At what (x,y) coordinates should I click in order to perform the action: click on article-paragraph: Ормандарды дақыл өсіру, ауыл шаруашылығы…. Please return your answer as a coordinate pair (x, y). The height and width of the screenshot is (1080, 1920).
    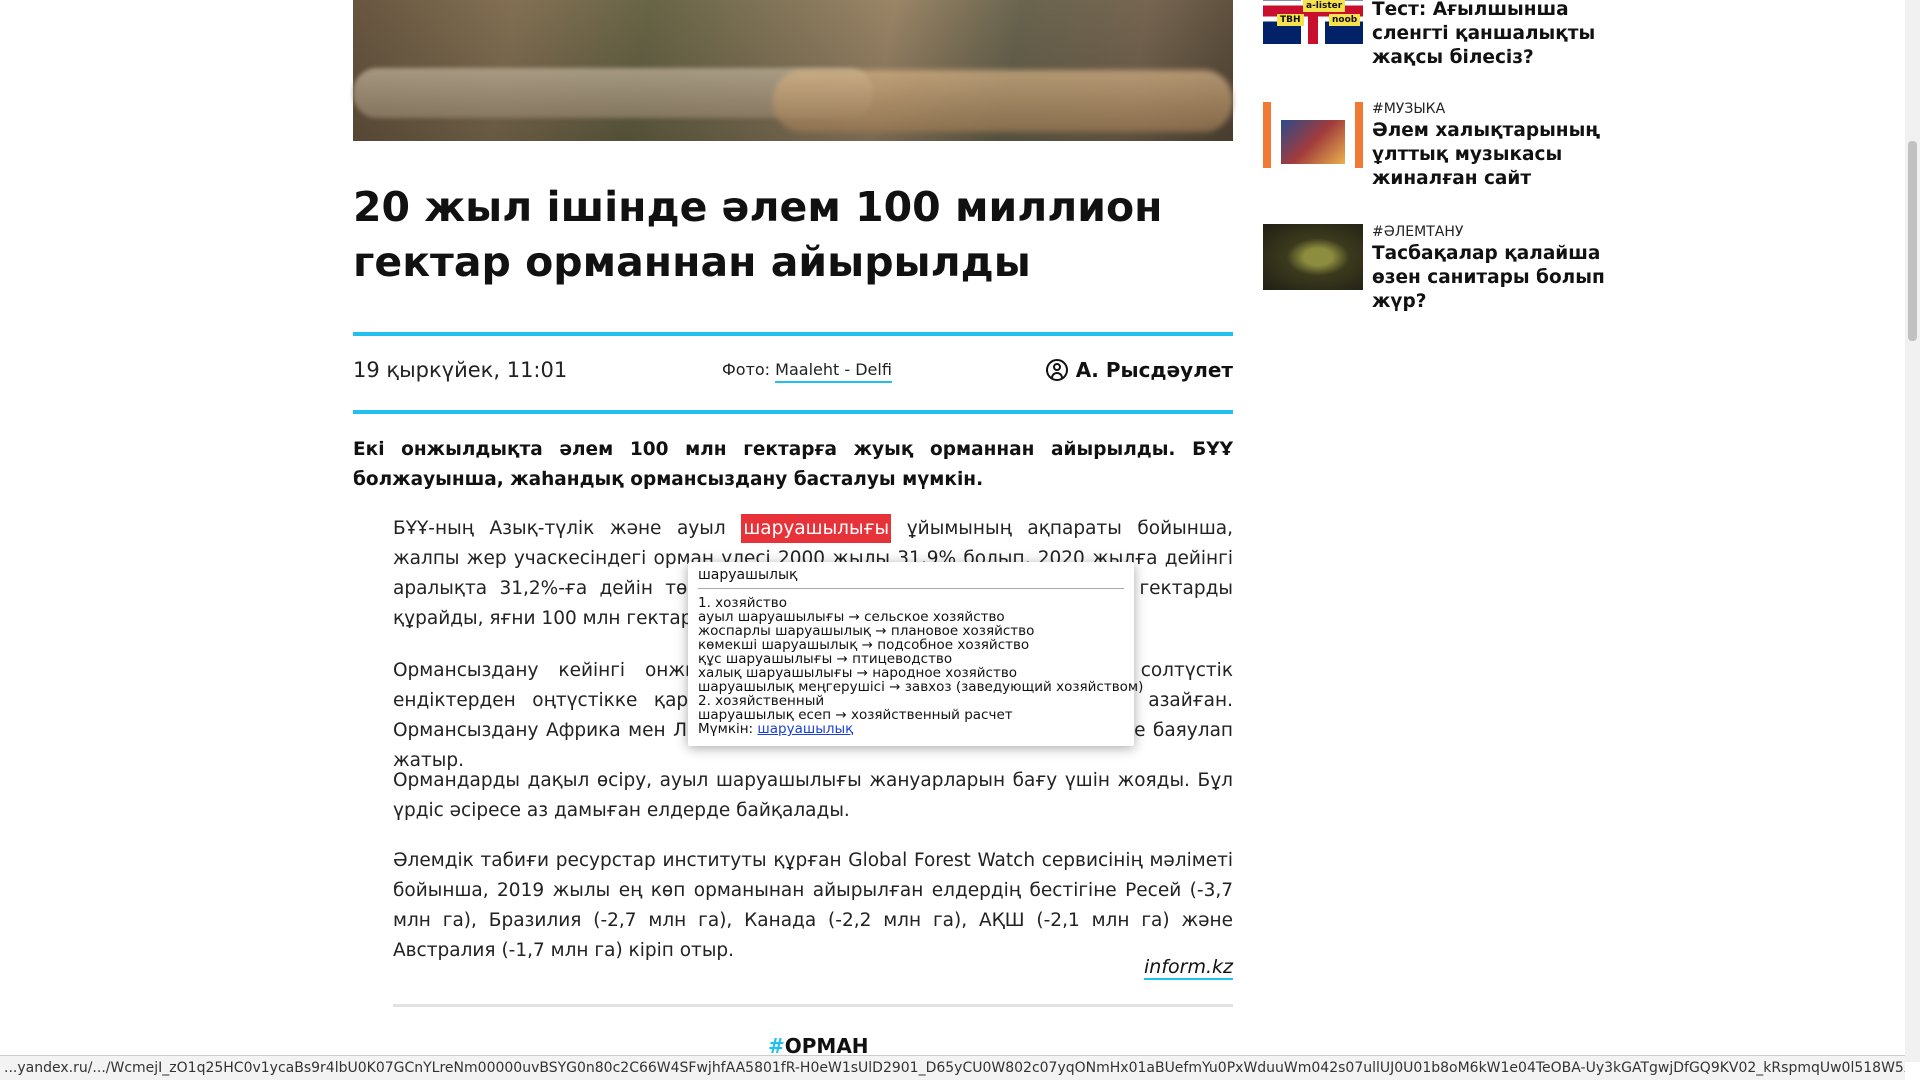
    Looking at the image, I should click on (813, 795).